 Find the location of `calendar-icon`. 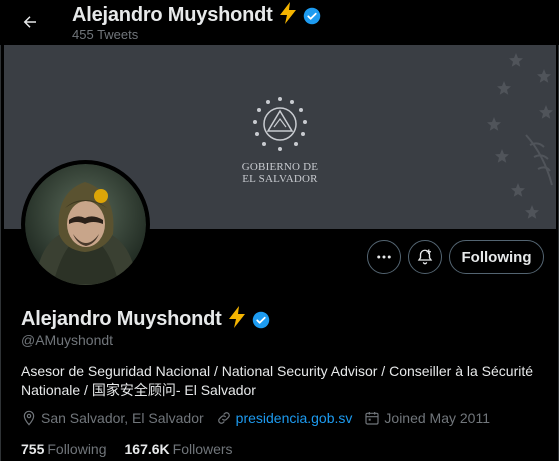

calendar-icon is located at coordinates (372, 418).